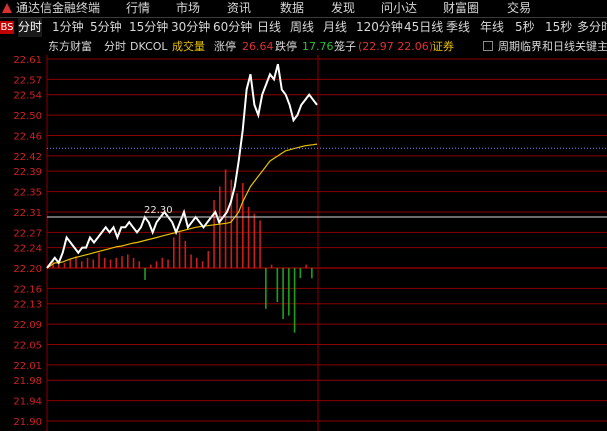 The image size is (607, 431). What do you see at coordinates (115, 46) in the screenshot?
I see `mode-label: 分时` at bounding box center [115, 46].